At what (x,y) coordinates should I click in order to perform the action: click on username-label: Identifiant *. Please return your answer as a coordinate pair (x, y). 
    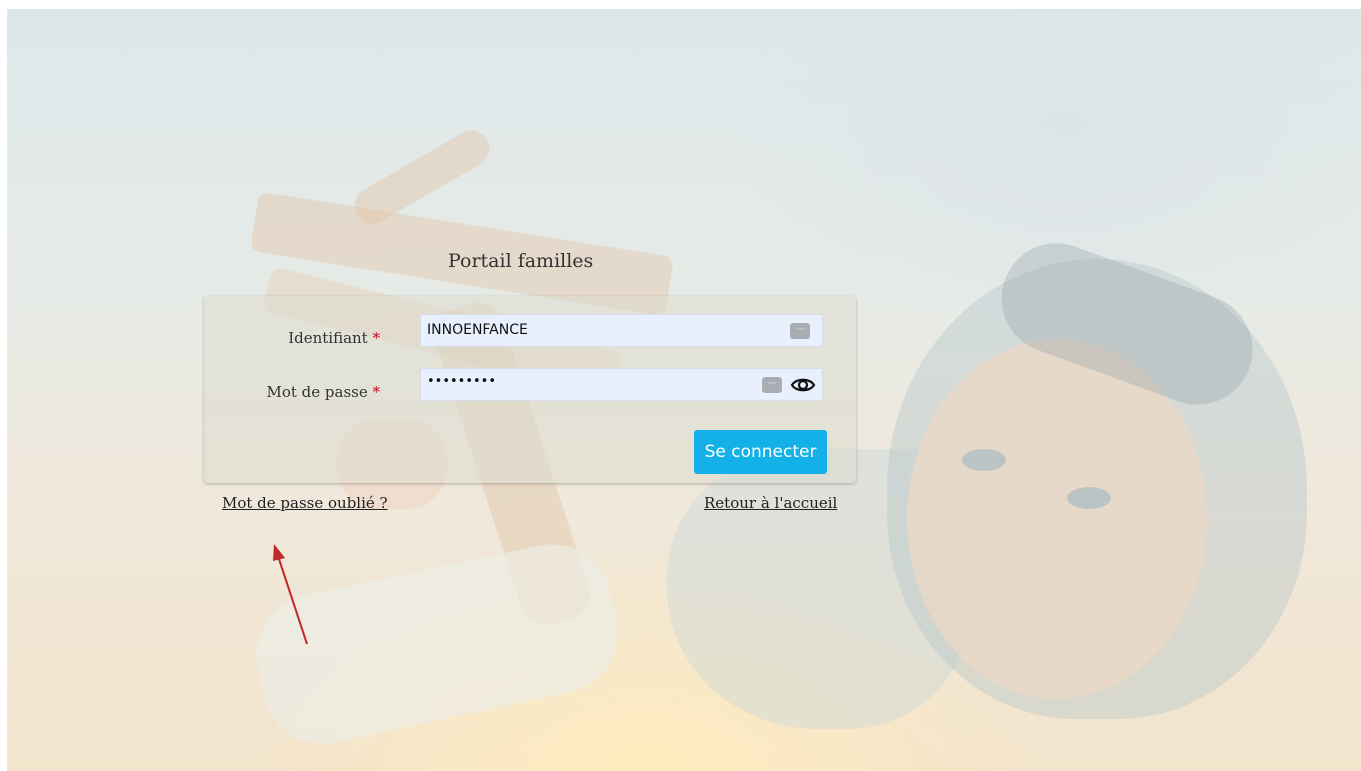
    Looking at the image, I should click on (290, 338).